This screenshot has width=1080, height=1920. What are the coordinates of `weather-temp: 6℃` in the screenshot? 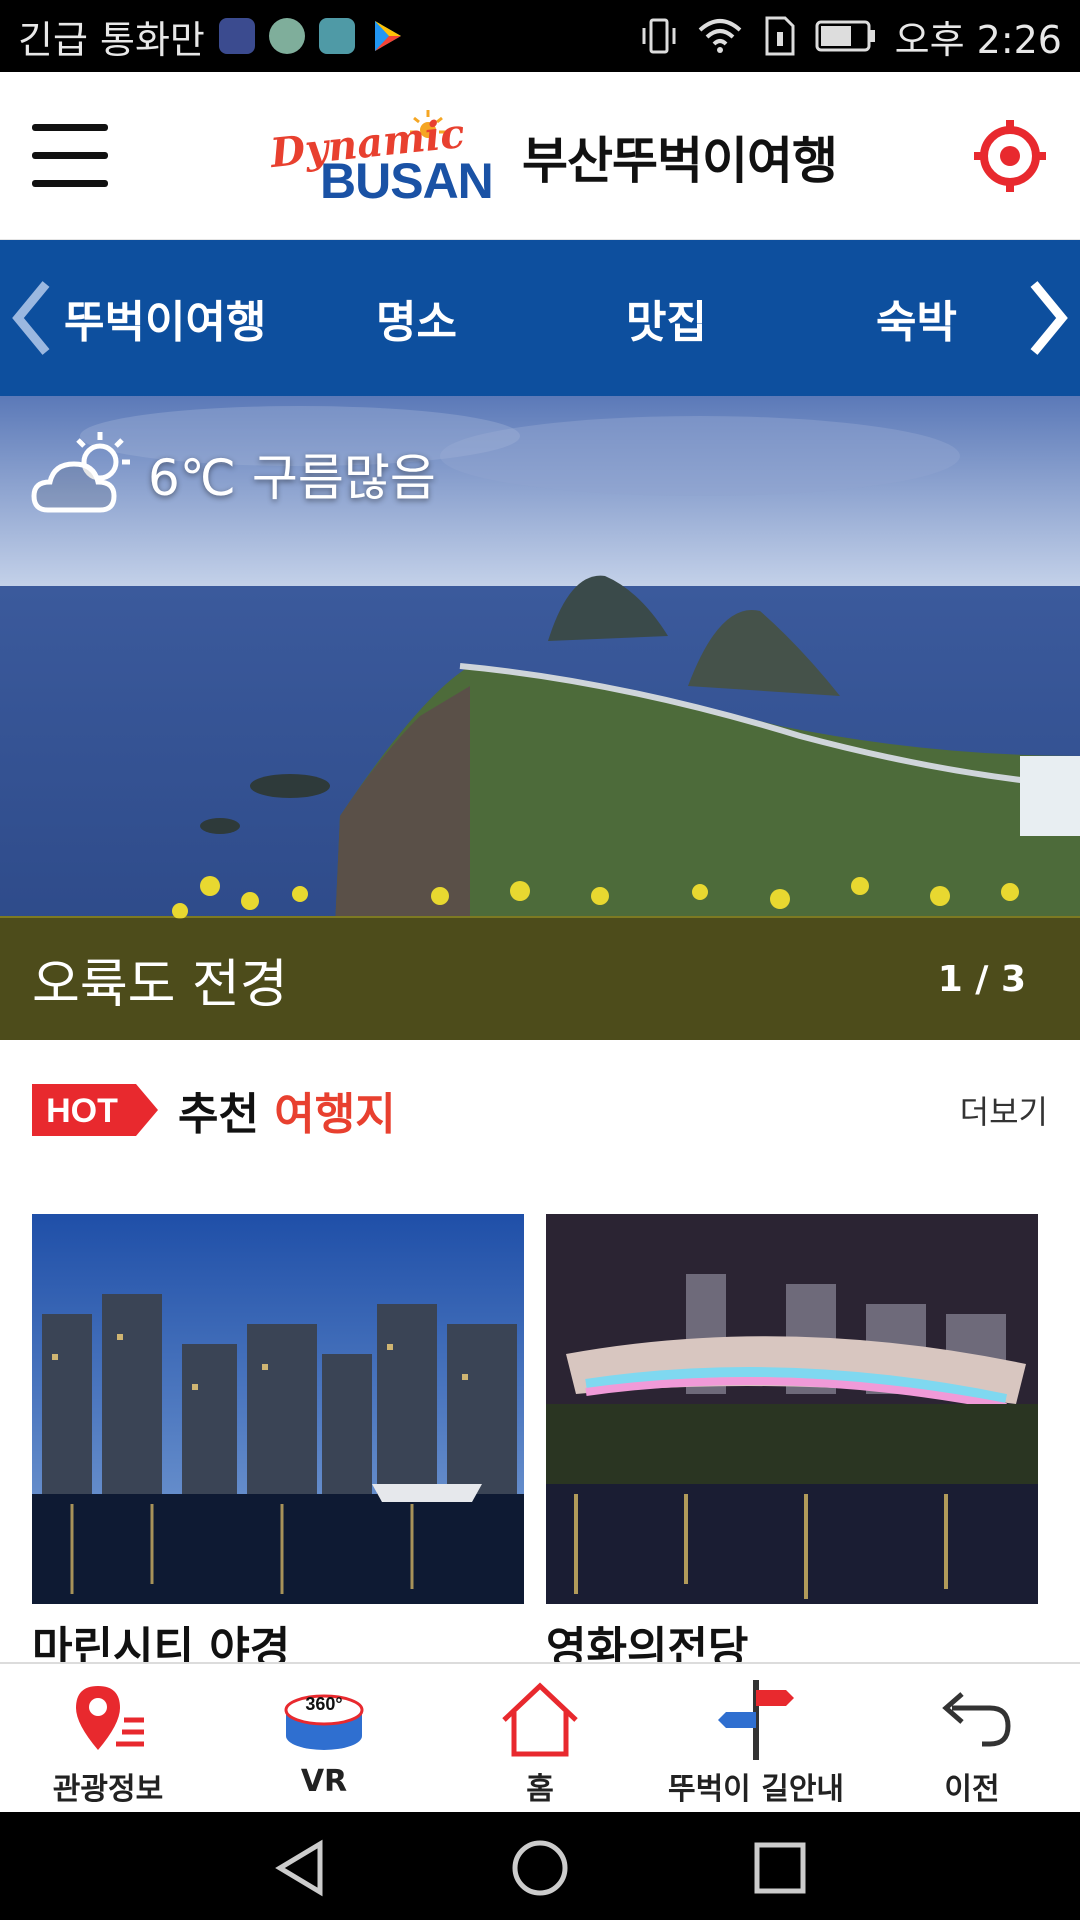 It's located at (192, 478).